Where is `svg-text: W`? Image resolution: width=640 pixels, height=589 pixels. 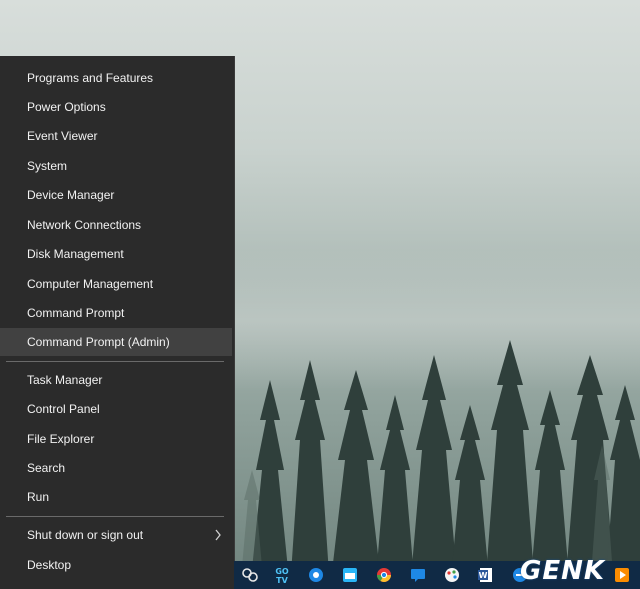 svg-text: W is located at coordinates (483, 575).